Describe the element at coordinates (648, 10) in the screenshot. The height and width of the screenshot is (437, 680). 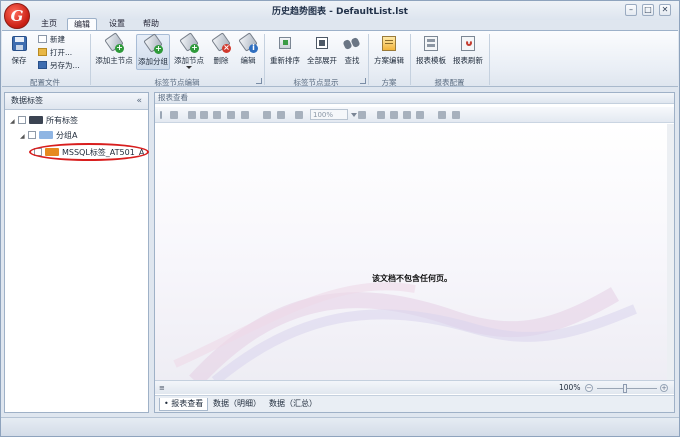
I see `maximize-button: □` at that location.